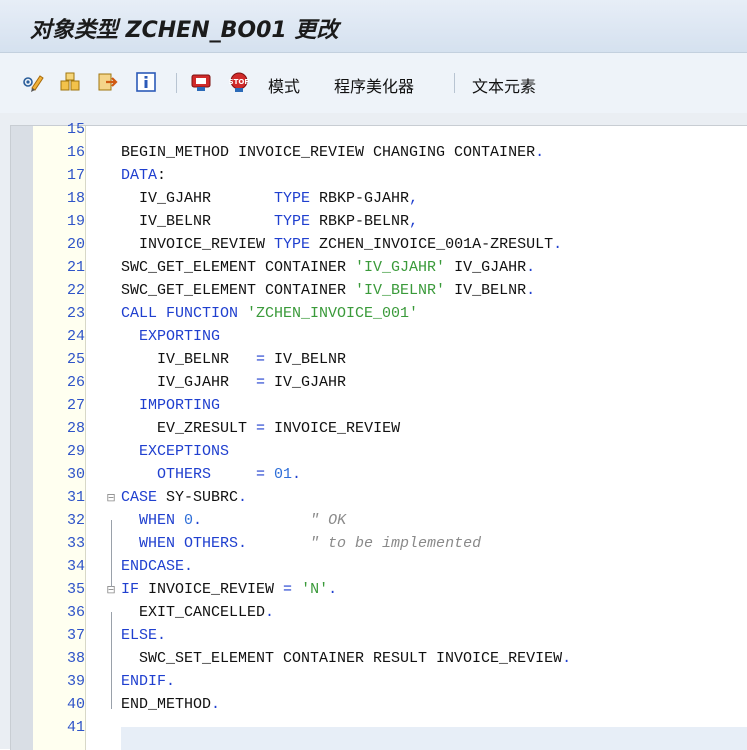  I want to click on code-line: 39 ENDIF., so click(379, 681).